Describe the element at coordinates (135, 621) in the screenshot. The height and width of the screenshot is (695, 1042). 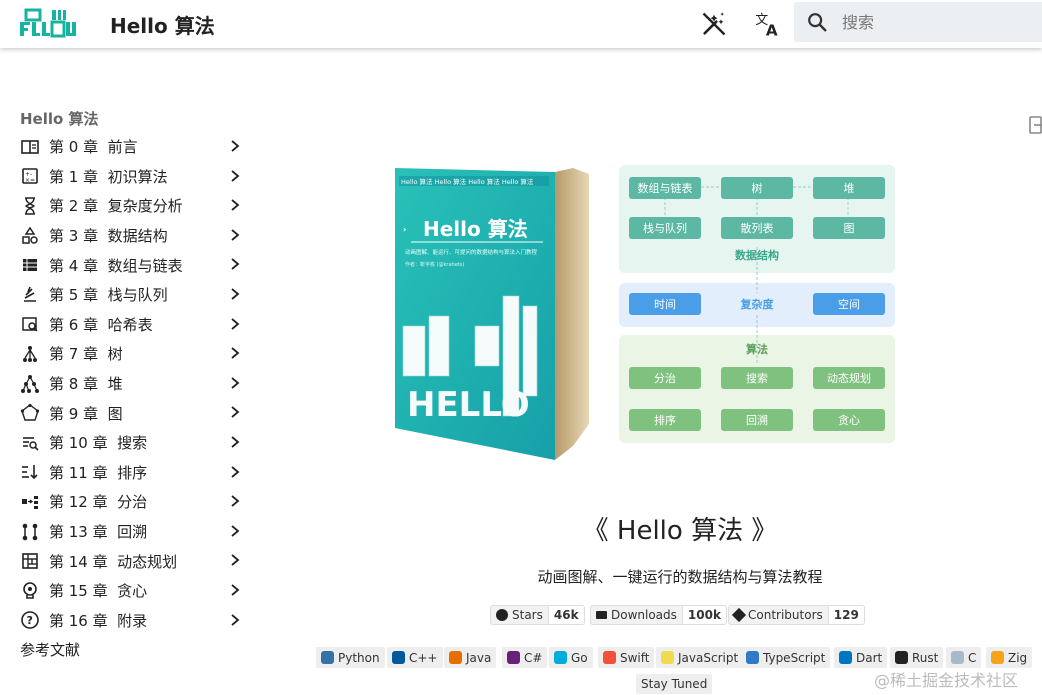
I see `nav-item-chapter-16: ? 第 16 章 附录` at that location.